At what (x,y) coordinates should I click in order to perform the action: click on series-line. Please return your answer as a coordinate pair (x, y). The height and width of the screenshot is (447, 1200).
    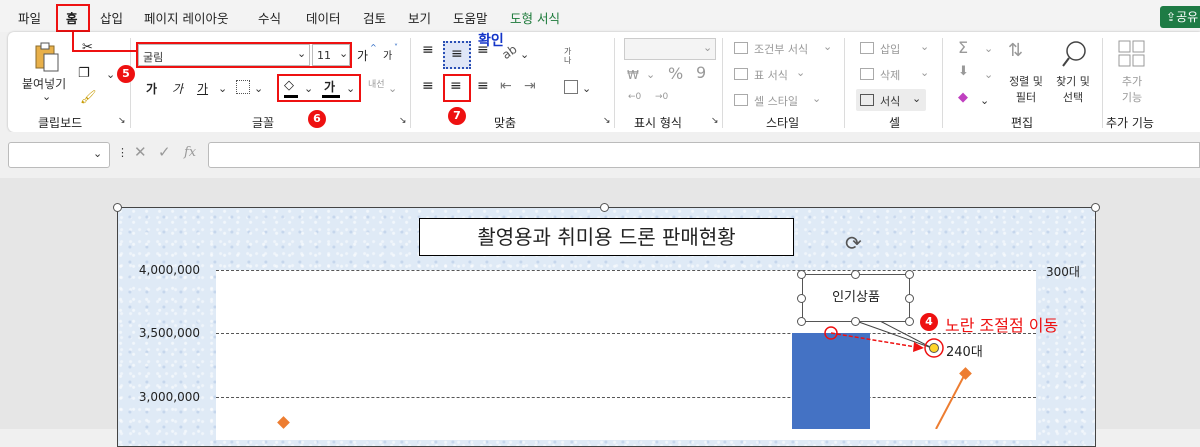
    Looking at the image, I should click on (950, 401).